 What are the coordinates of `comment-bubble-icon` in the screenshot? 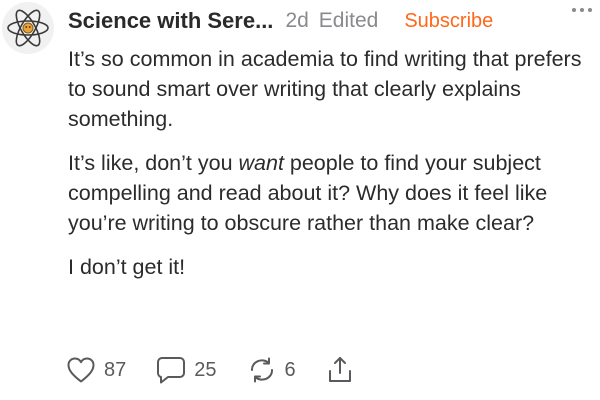 It's located at (171, 370).